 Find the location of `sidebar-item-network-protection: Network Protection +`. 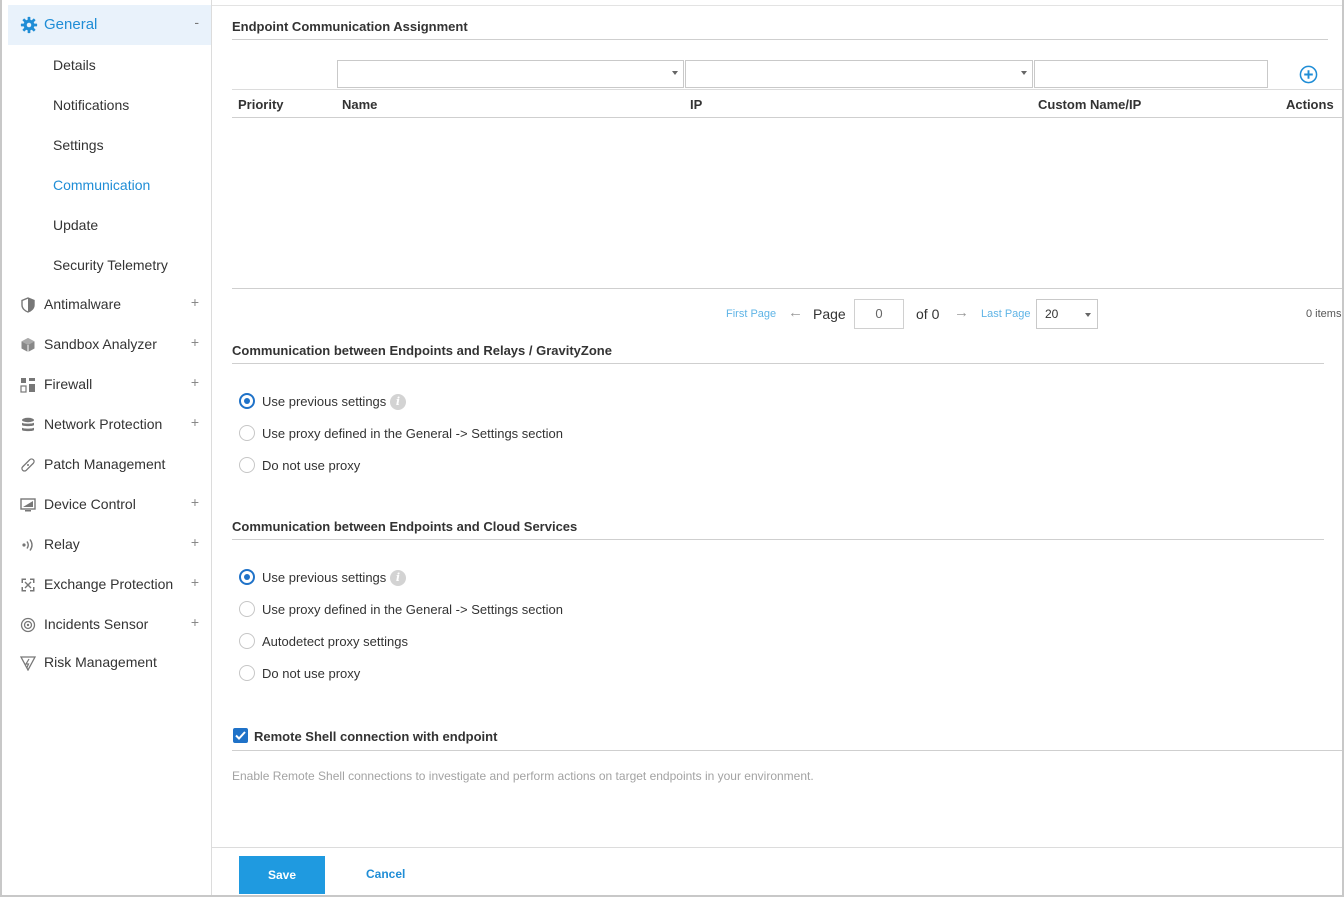

sidebar-item-network-protection: Network Protection + is located at coordinates (109, 426).